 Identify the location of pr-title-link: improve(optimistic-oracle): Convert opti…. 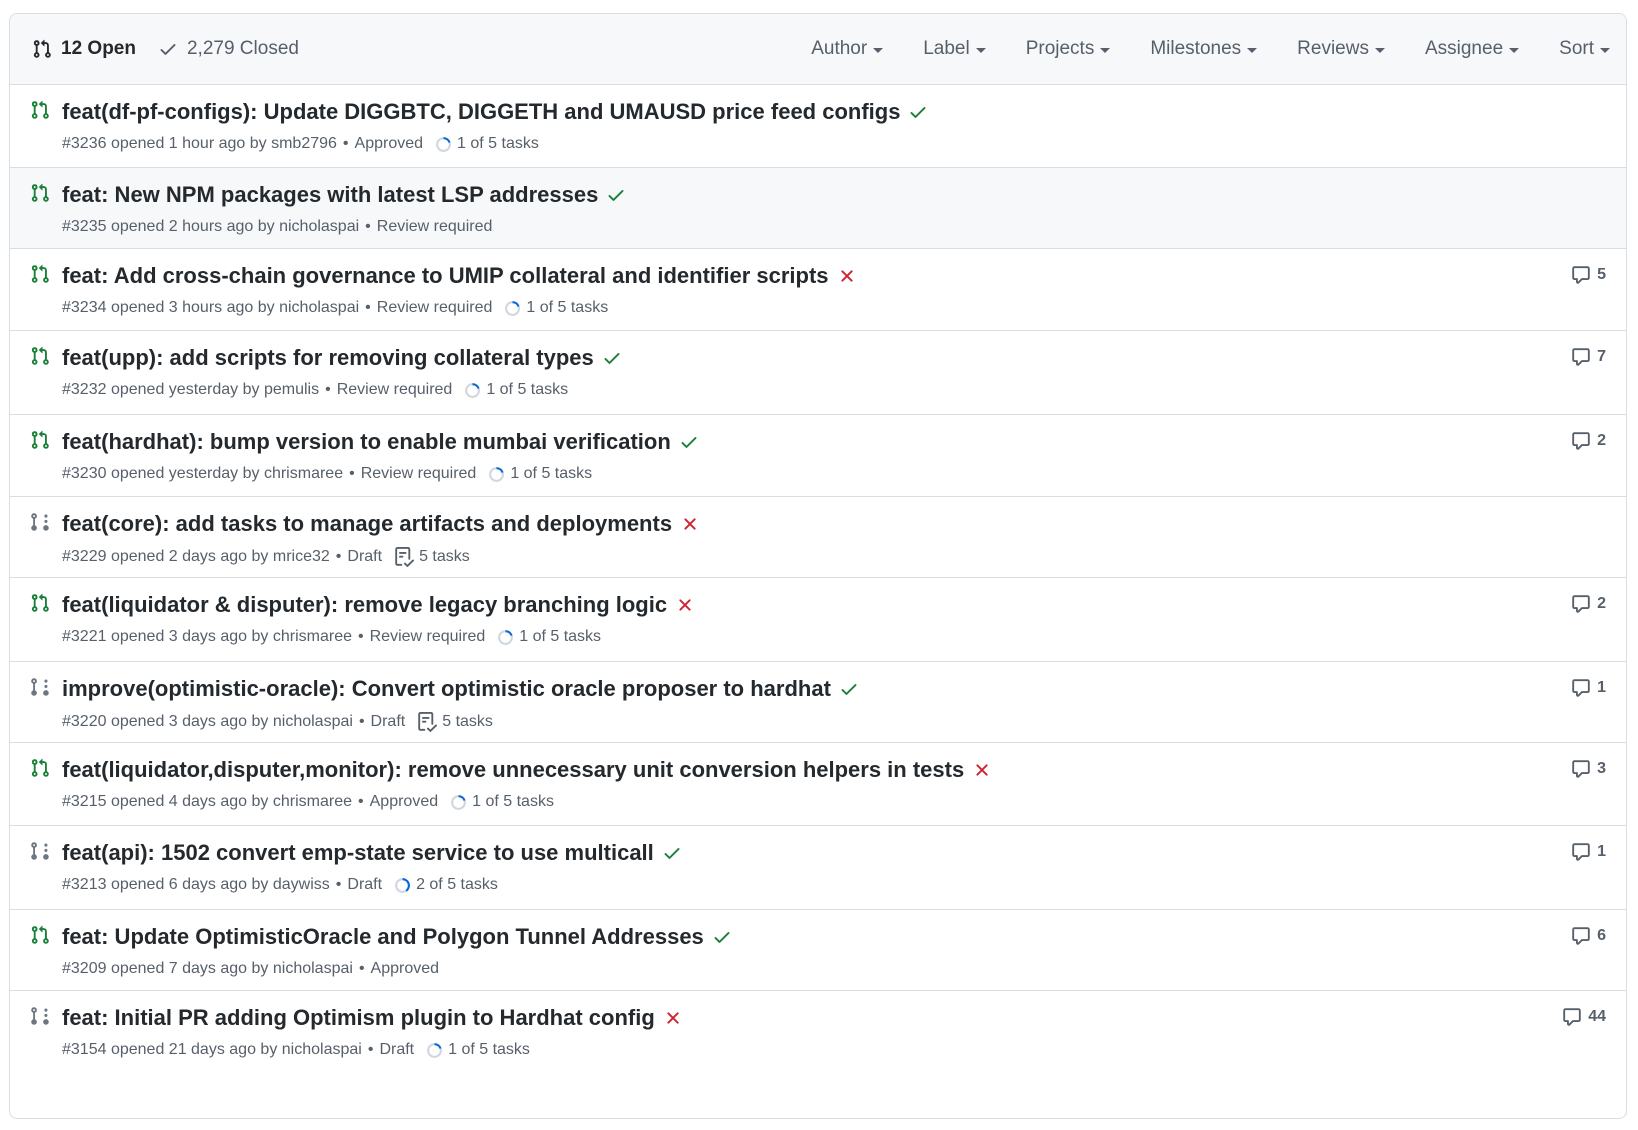
(446, 689).